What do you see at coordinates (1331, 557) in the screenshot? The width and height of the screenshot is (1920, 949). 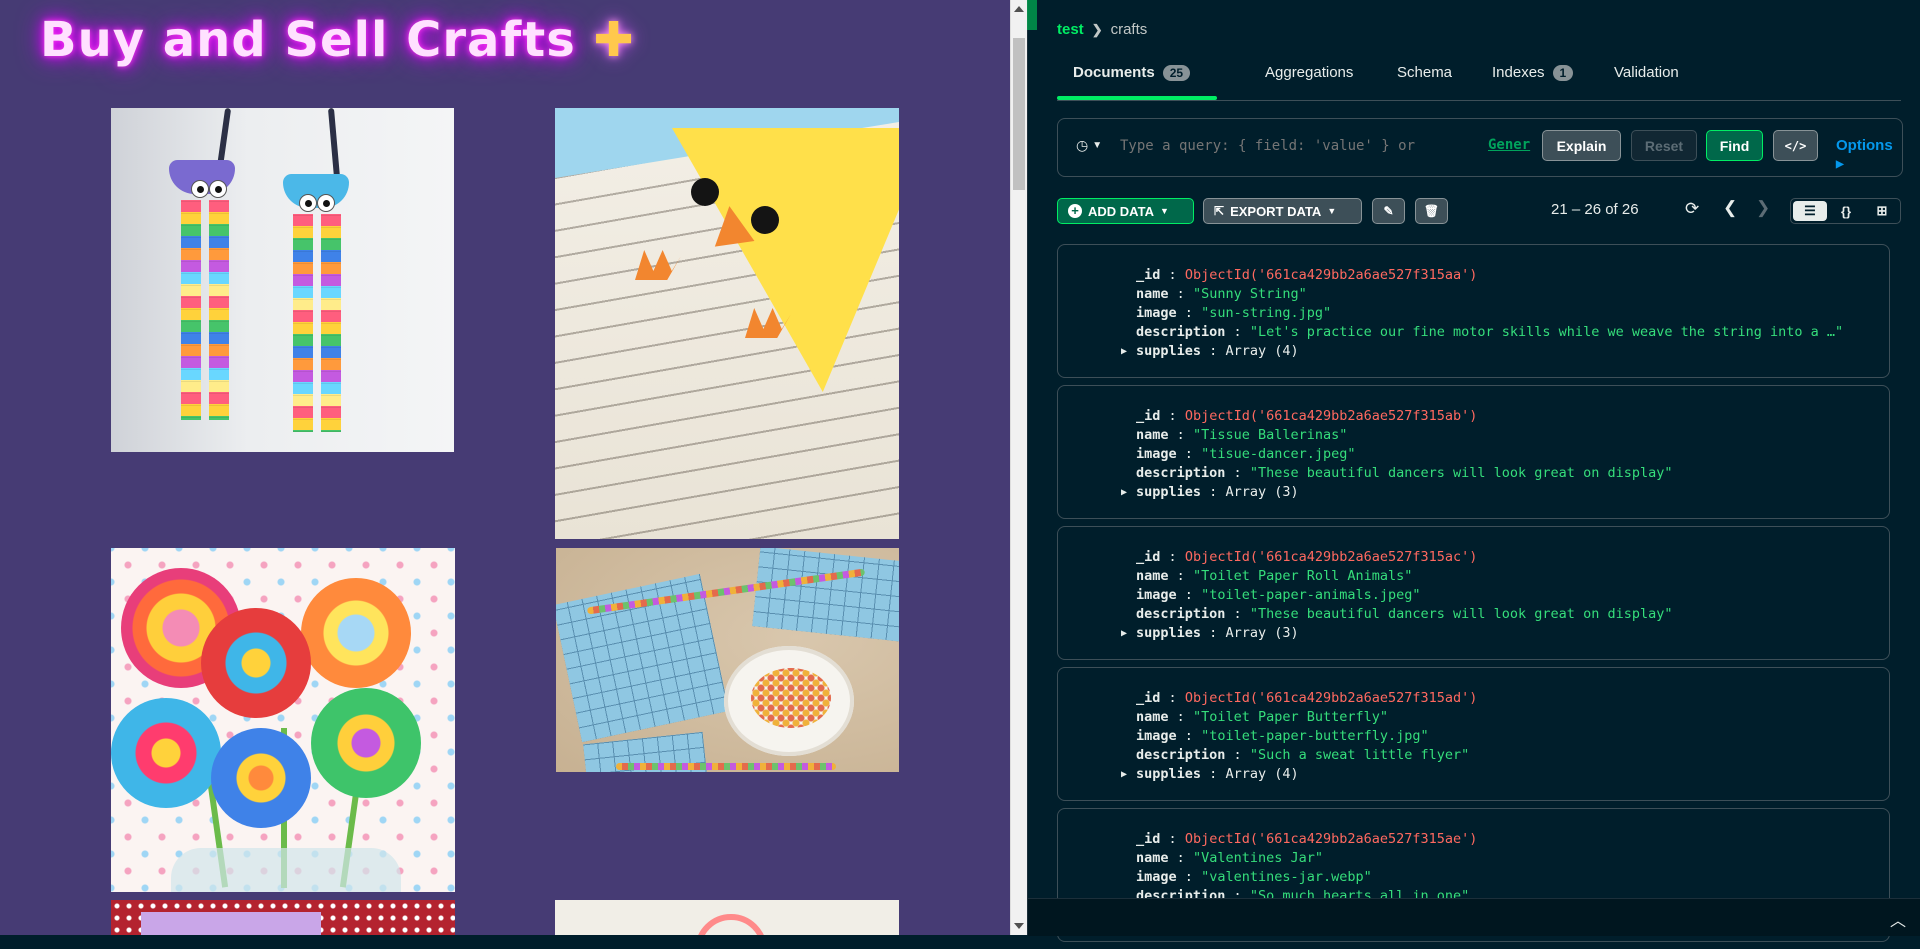 I see `field-value: ObjectId('661ca429bb2a6ae527f315ac')` at bounding box center [1331, 557].